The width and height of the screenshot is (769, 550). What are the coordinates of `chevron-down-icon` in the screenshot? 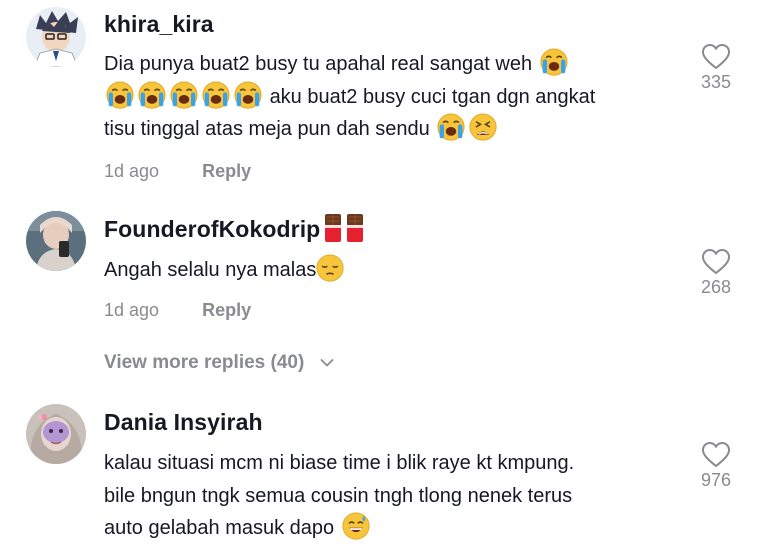 It's located at (326, 363).